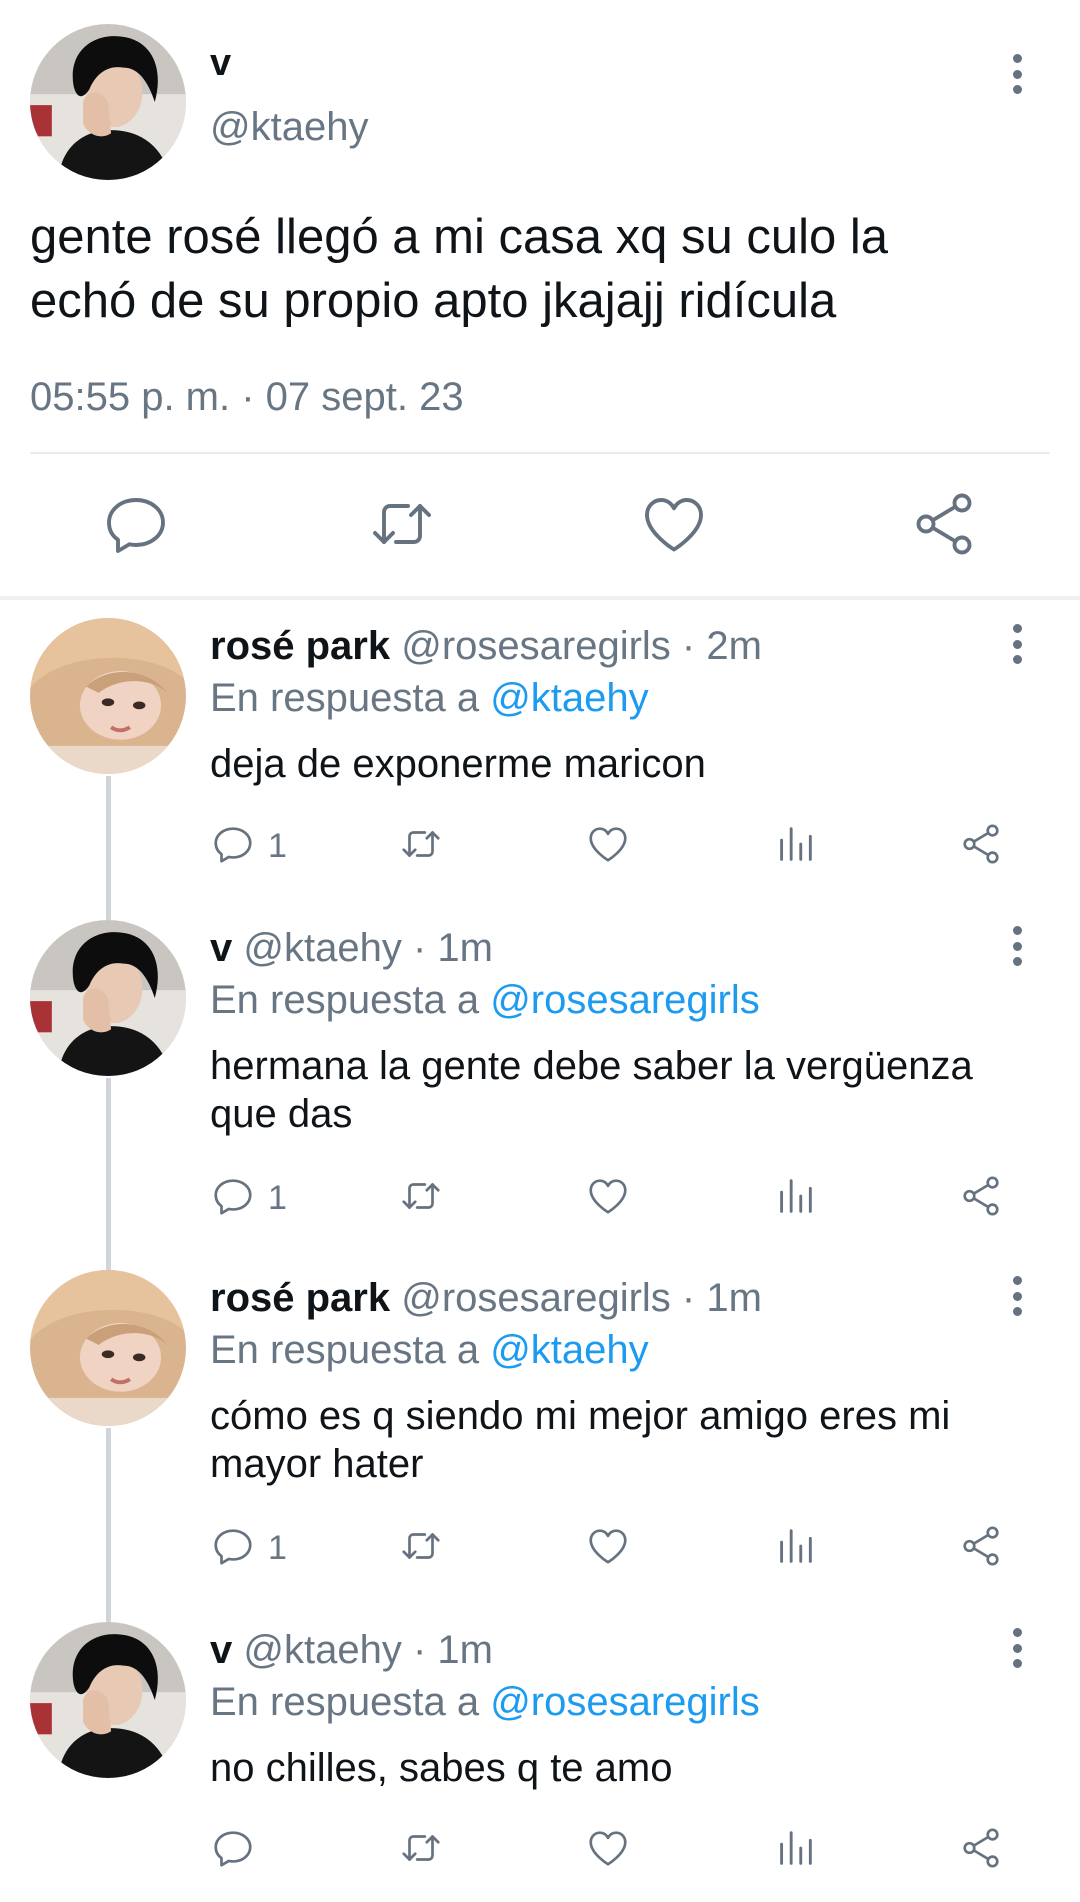 This screenshot has height=1902, width=1080. I want to click on reply-header: rosé park @rosesaregirls · 2m, so click(486, 646).